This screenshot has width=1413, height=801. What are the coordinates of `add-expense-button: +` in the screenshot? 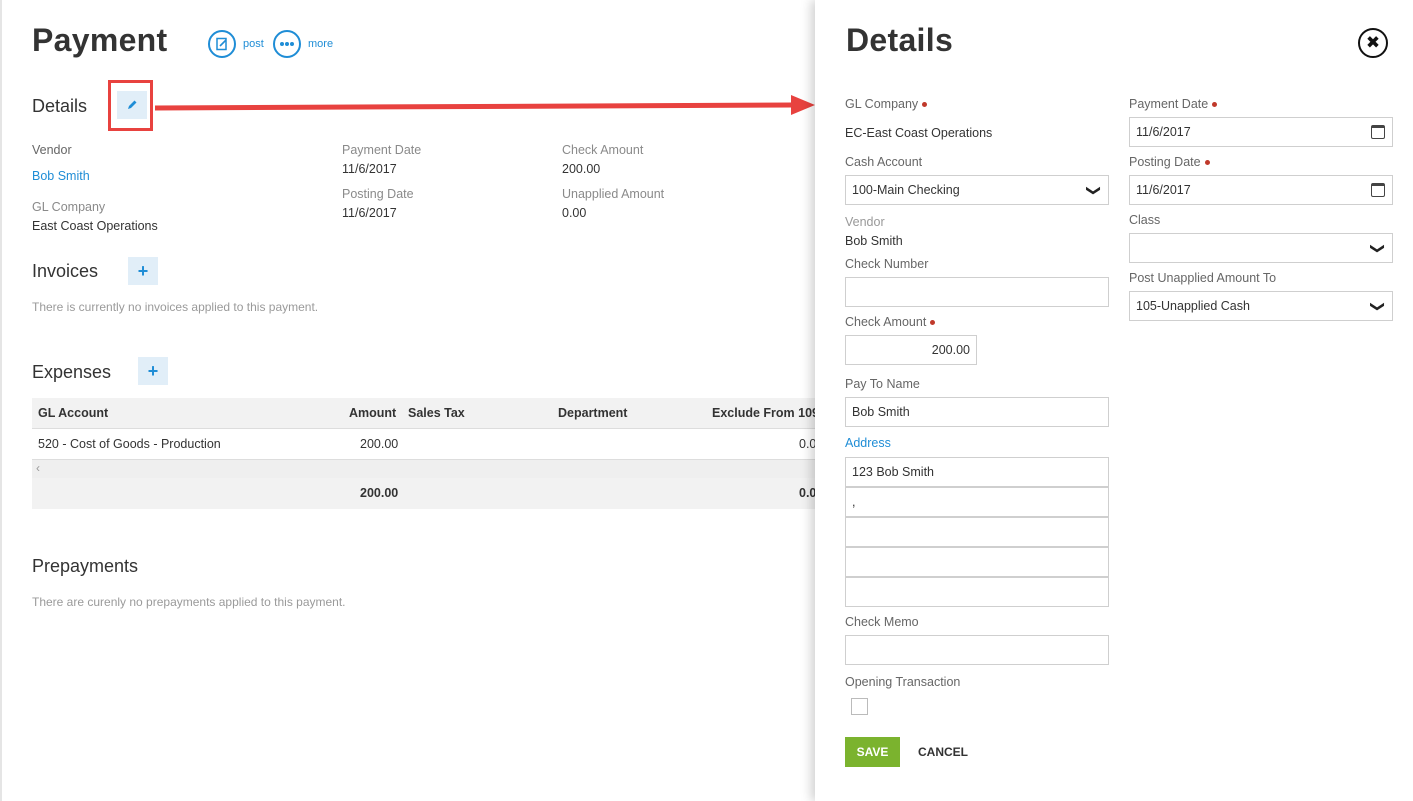 It's located at (153, 371).